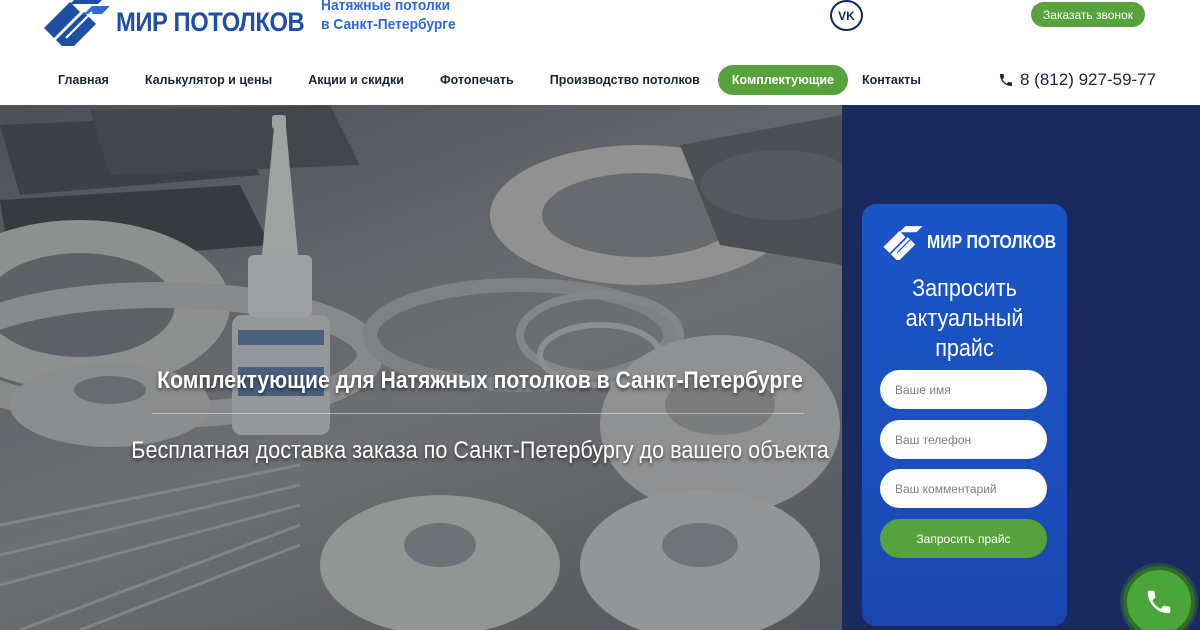 The width and height of the screenshot is (1200, 630). What do you see at coordinates (964, 288) in the screenshot?
I see `form-title-line-1: Запросить` at bounding box center [964, 288].